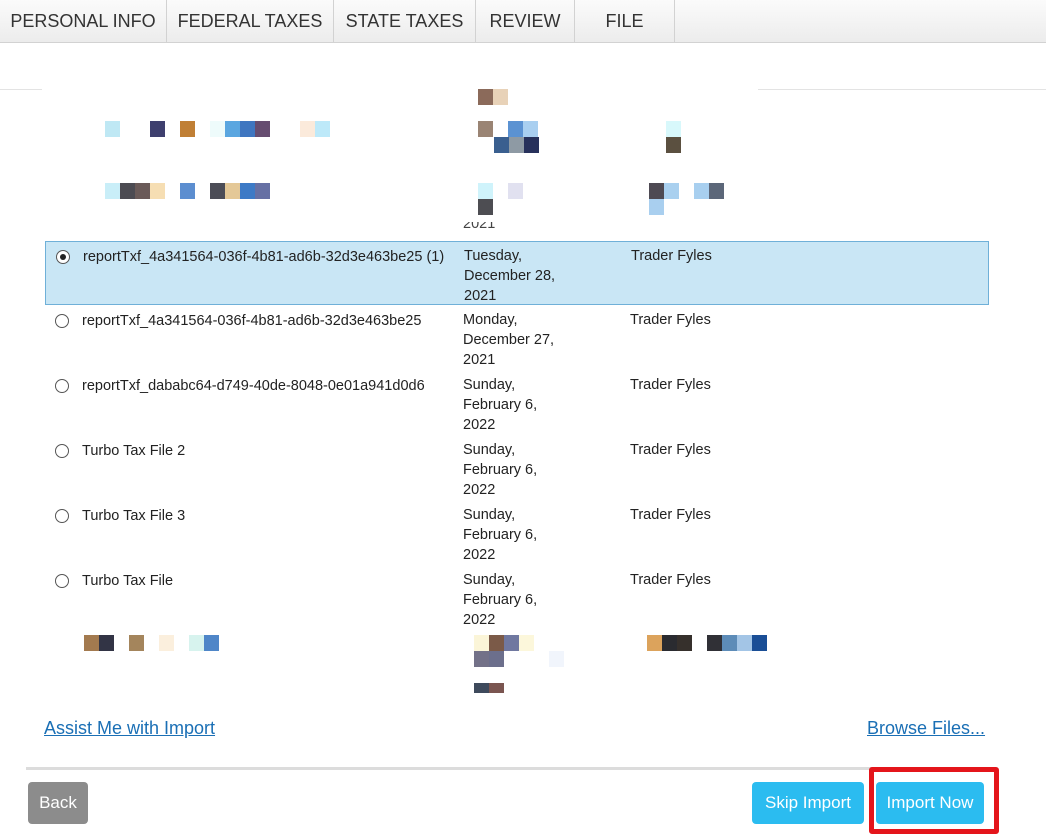  What do you see at coordinates (83, 21) in the screenshot?
I see `tab-personal-info: PERSONAL INFO` at bounding box center [83, 21].